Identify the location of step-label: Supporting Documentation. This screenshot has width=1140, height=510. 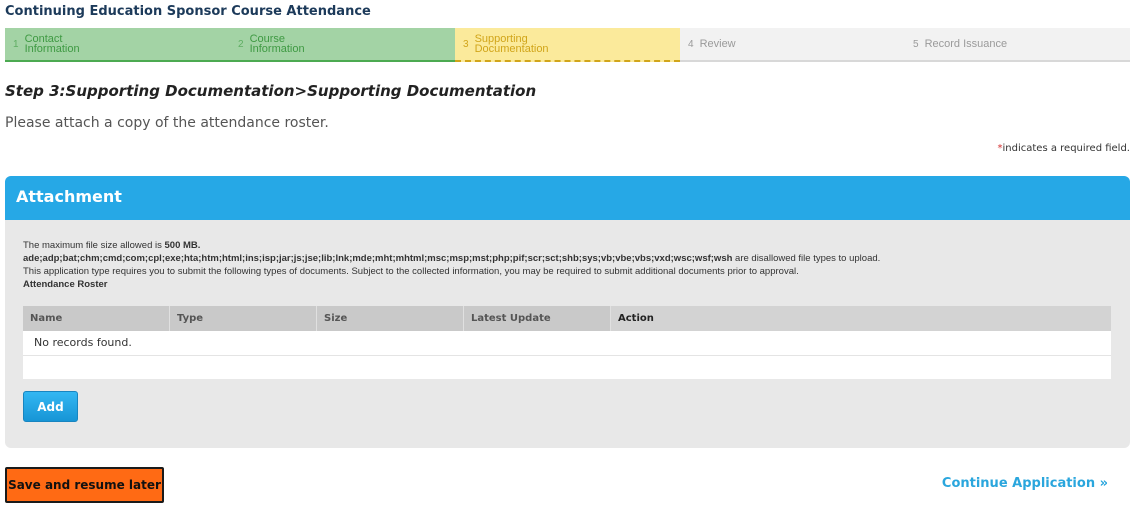
(511, 44).